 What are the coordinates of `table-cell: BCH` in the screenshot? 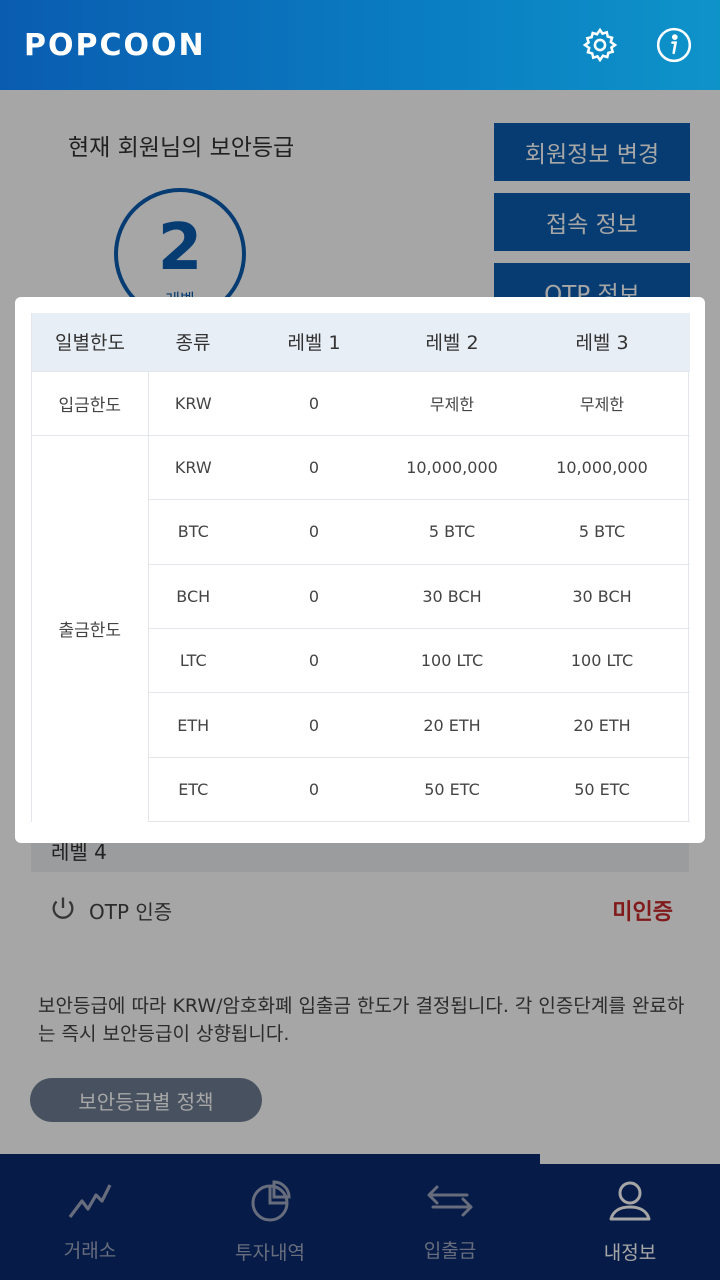 It's located at (193, 596).